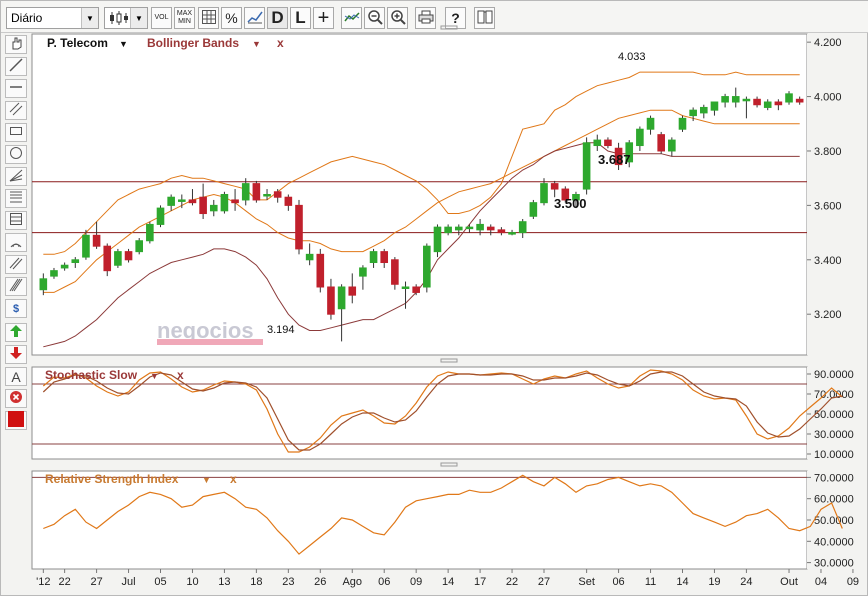  Describe the element at coordinates (828, 152) in the screenshot. I see `y-tick-label: 3.800` at that location.